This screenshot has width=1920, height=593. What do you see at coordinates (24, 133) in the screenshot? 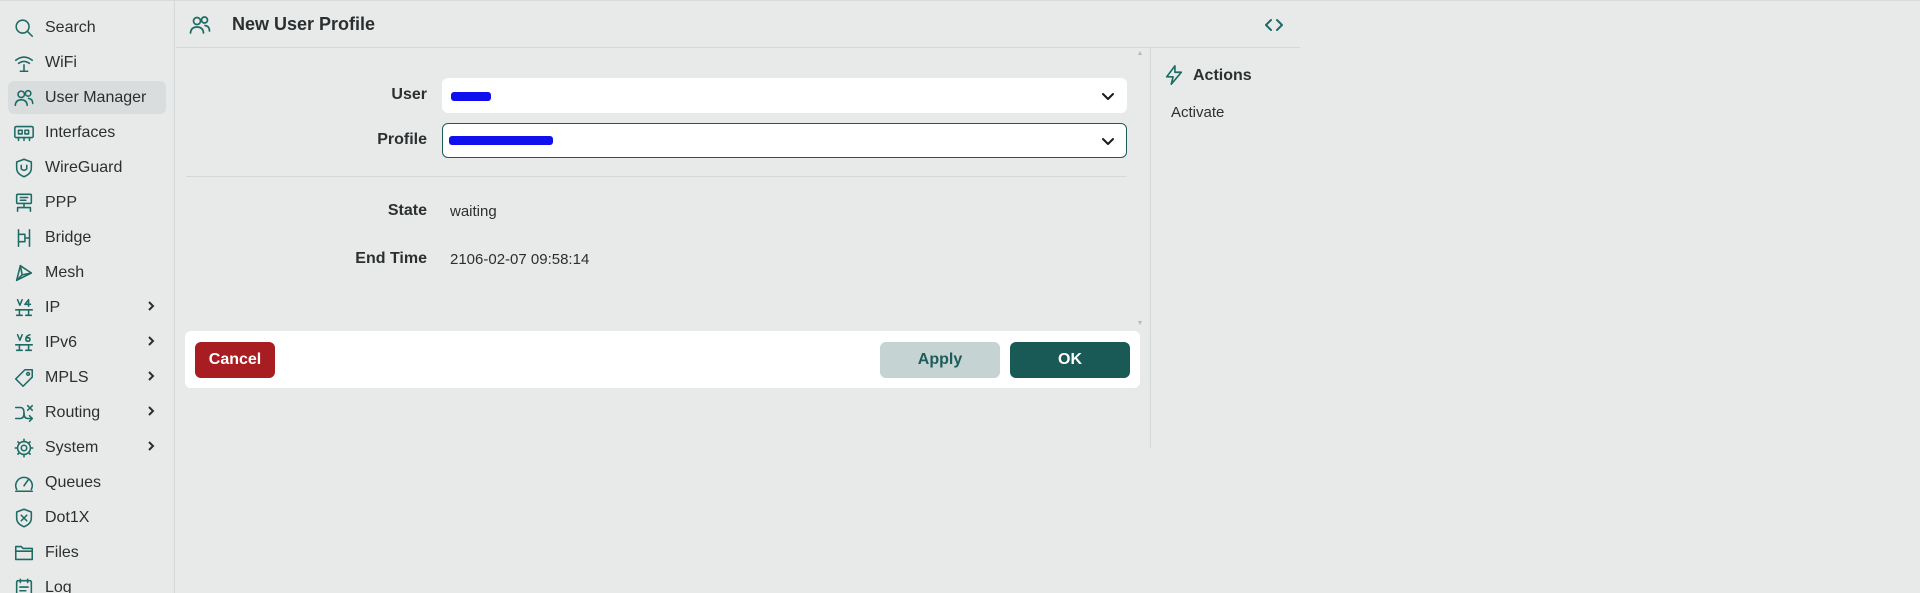
I see `interfaces-icon` at bounding box center [24, 133].